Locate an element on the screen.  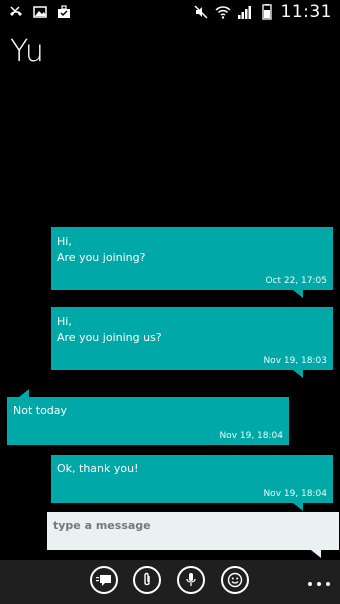
wifi-icon is located at coordinates (222, 12).